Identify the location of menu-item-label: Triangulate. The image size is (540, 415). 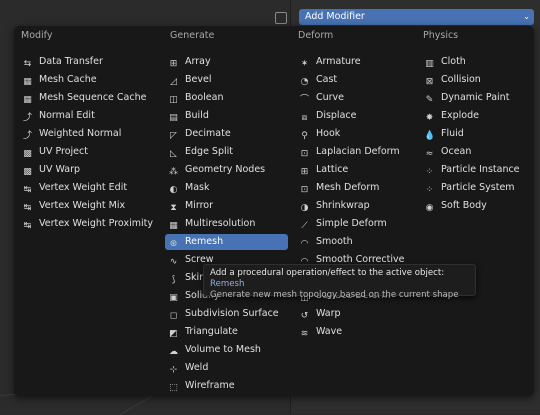
(211, 331).